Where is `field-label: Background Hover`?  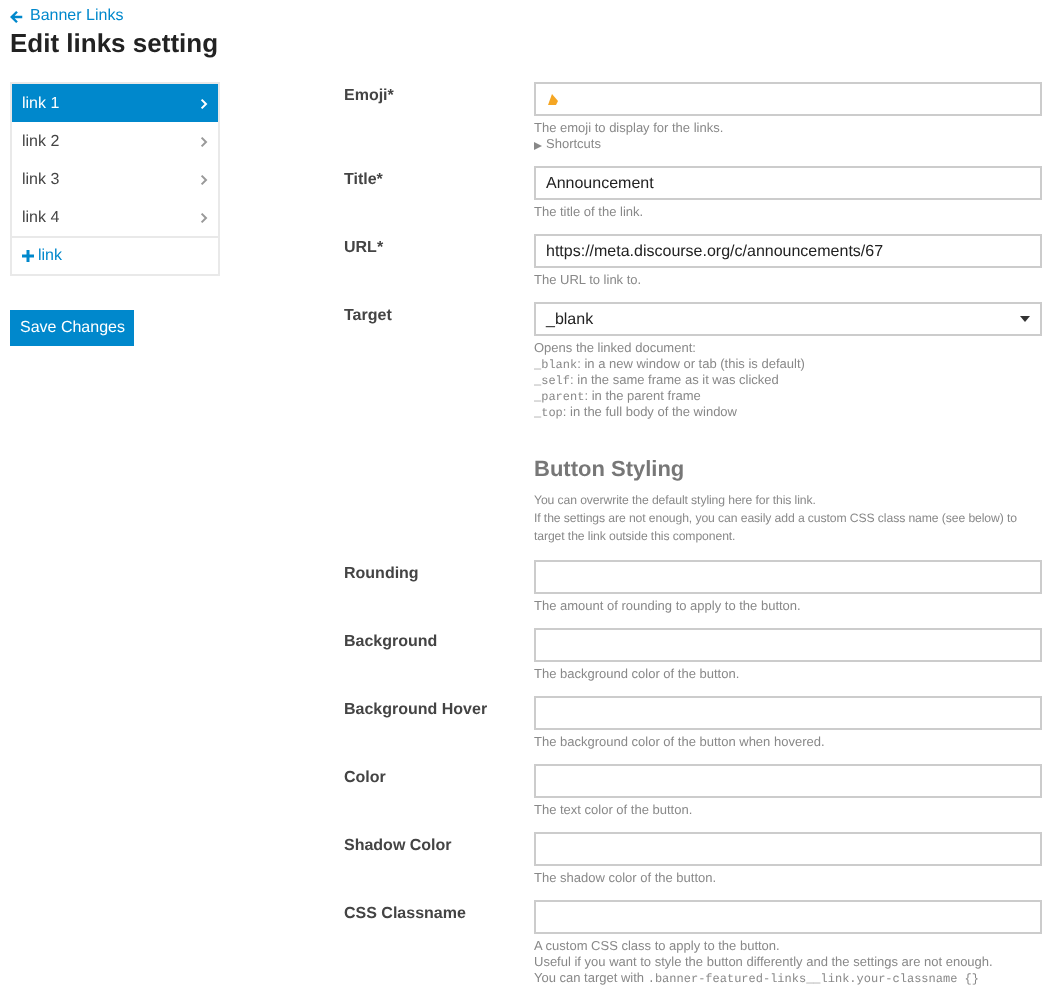 field-label: Background Hover is located at coordinates (417, 710).